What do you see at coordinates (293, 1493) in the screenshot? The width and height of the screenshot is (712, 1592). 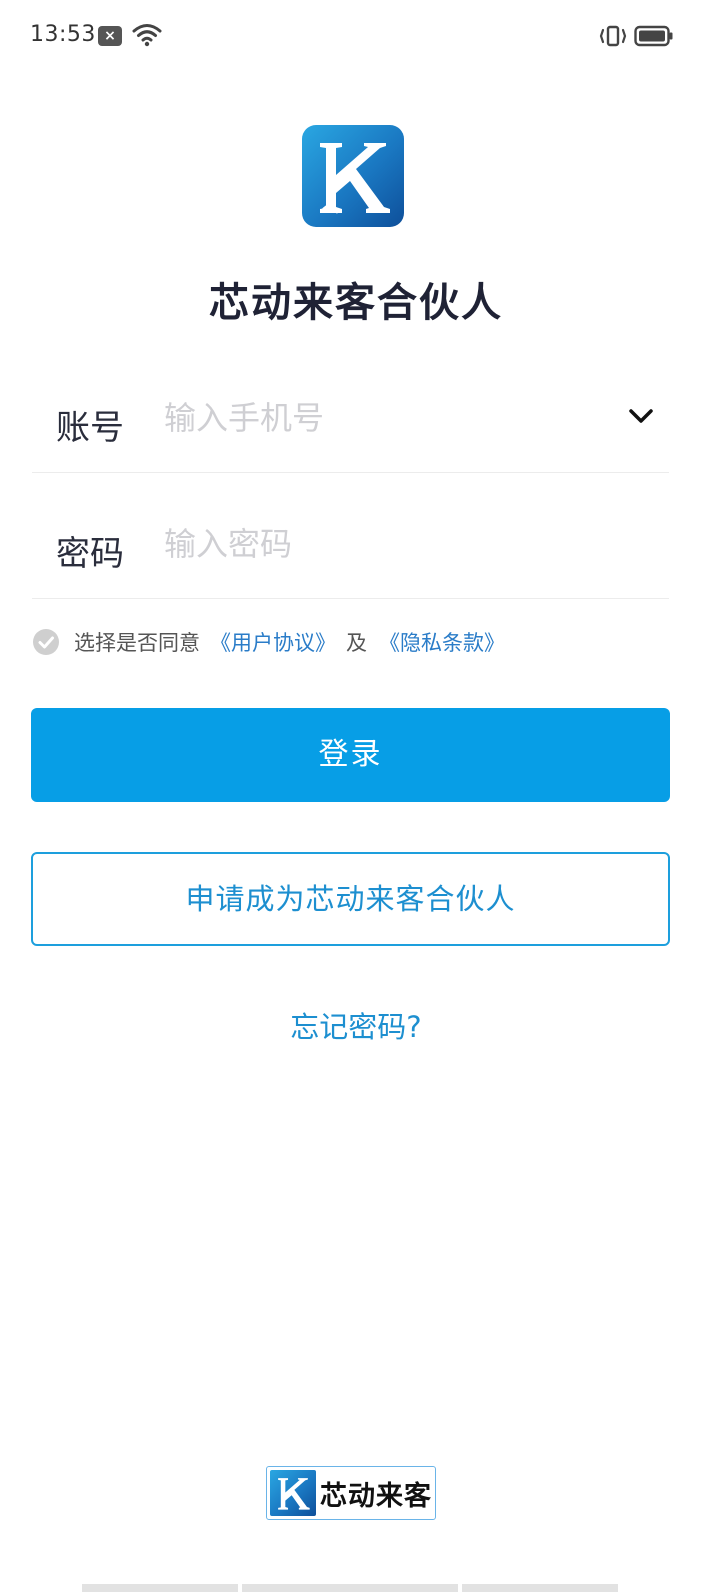 I see `brand-mark-icon` at bounding box center [293, 1493].